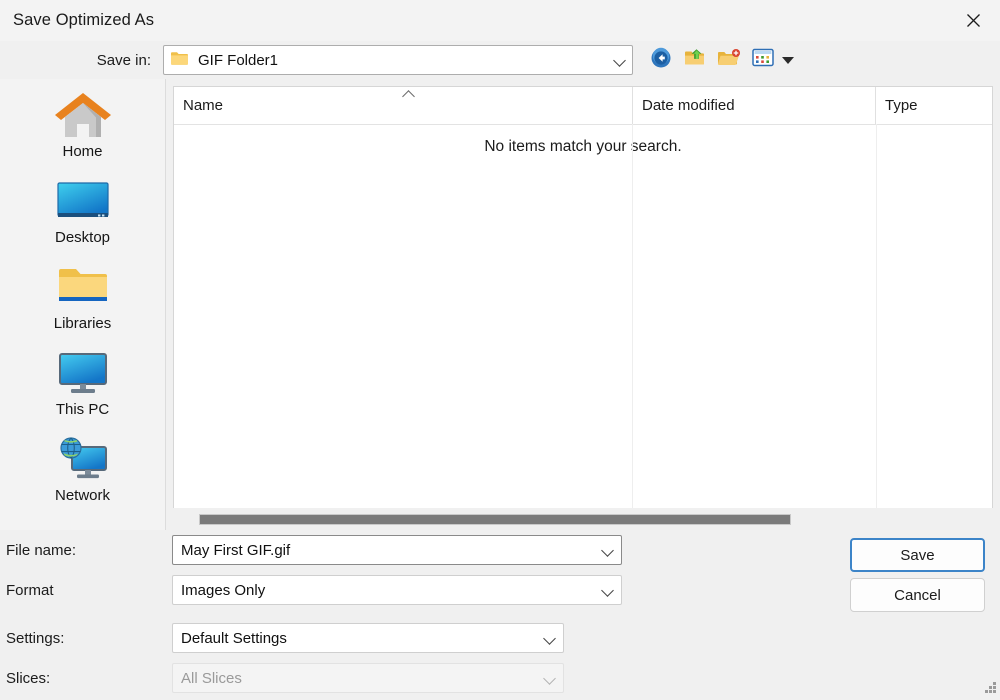  I want to click on close-icon, so click(973, 20).